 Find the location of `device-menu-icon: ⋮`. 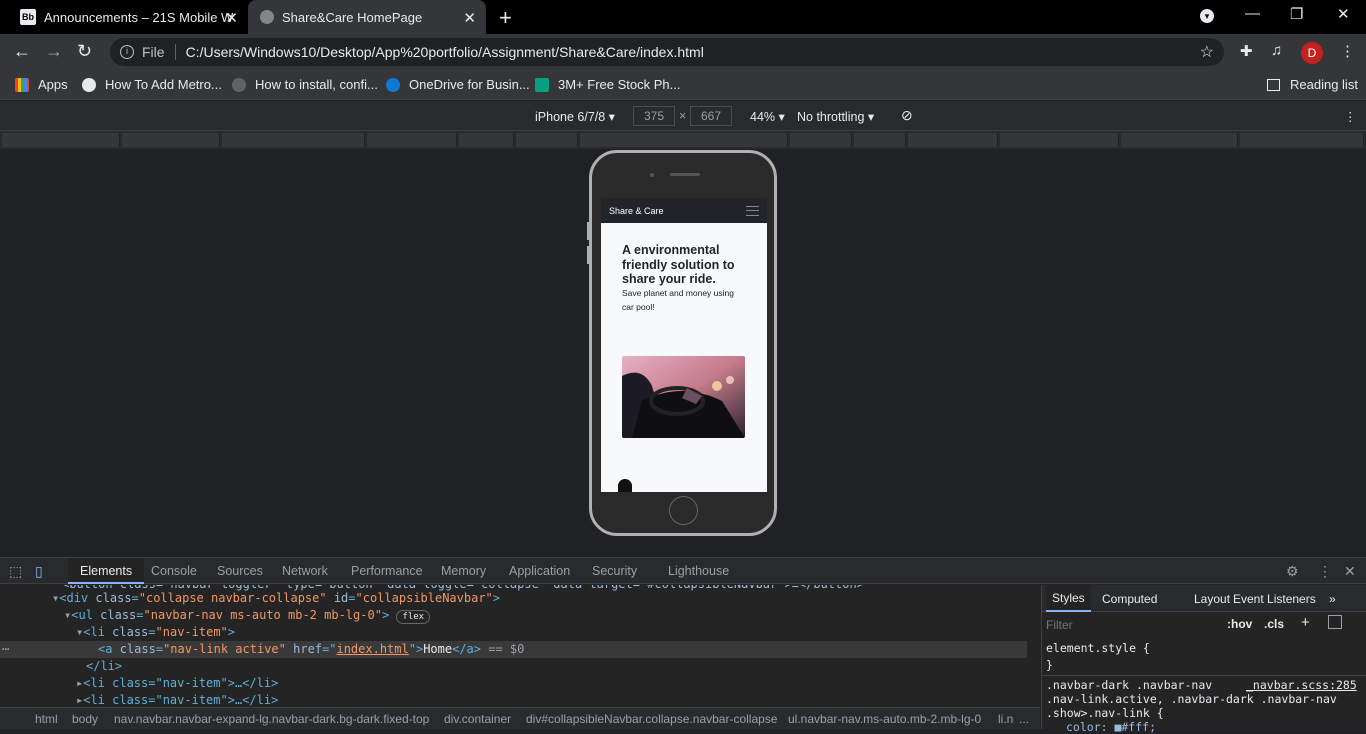

device-menu-icon: ⋮ is located at coordinates (1350, 116).